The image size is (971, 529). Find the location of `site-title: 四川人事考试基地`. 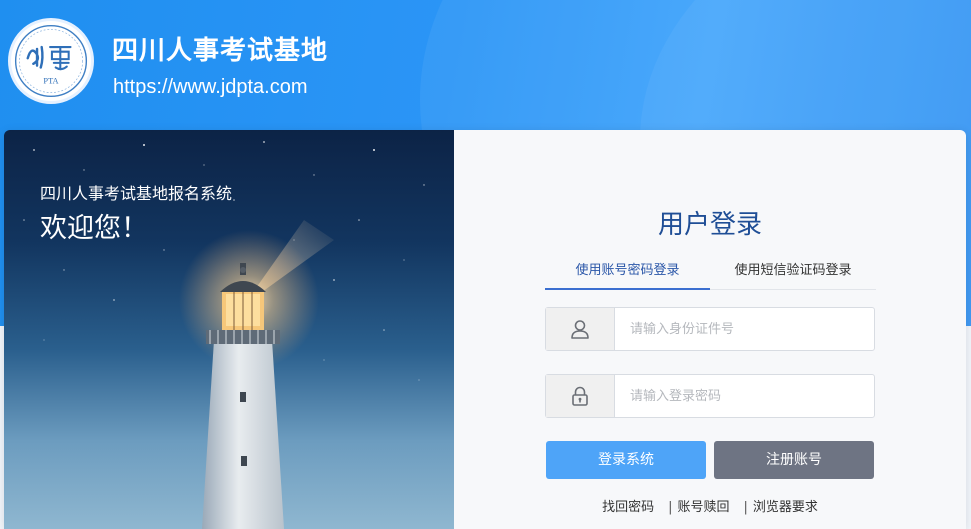

site-title: 四川人事考试基地 is located at coordinates (220, 51).